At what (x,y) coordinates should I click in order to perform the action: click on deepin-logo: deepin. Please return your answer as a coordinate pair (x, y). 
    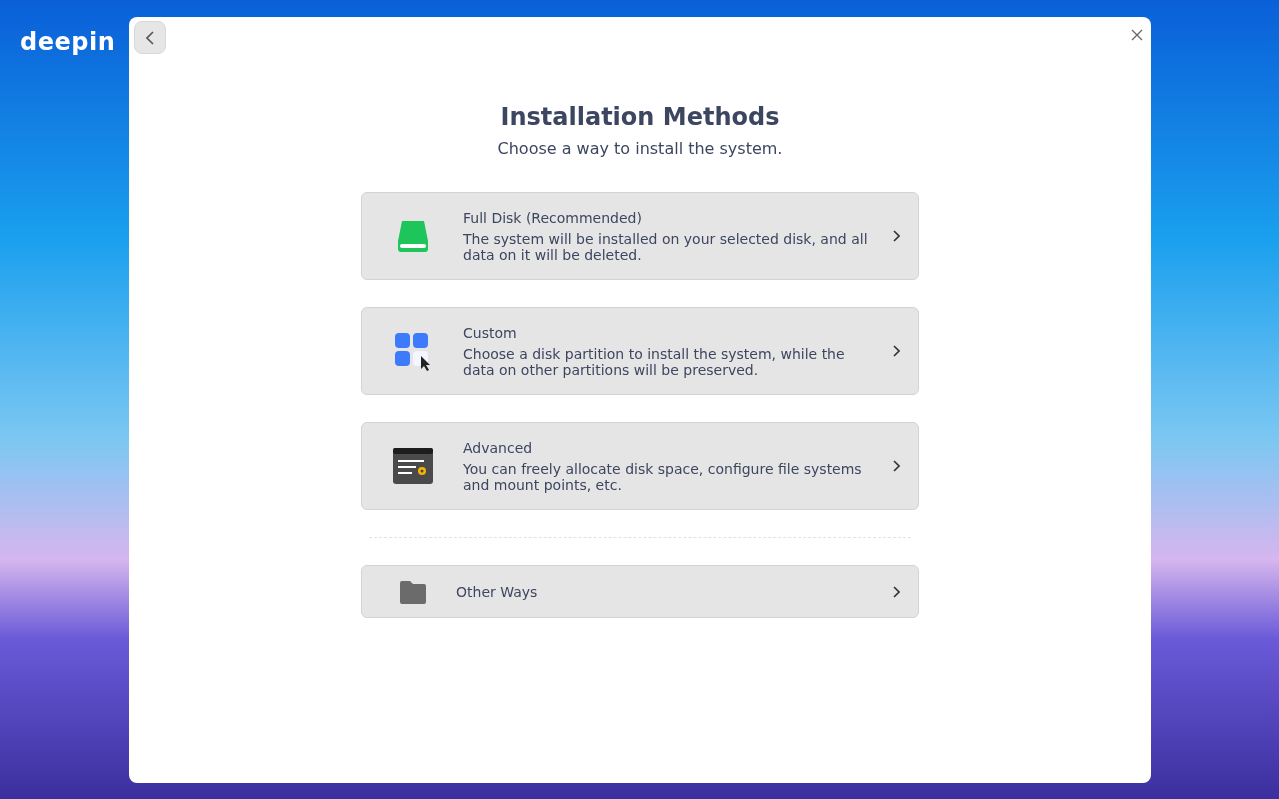
    Looking at the image, I should click on (68, 42).